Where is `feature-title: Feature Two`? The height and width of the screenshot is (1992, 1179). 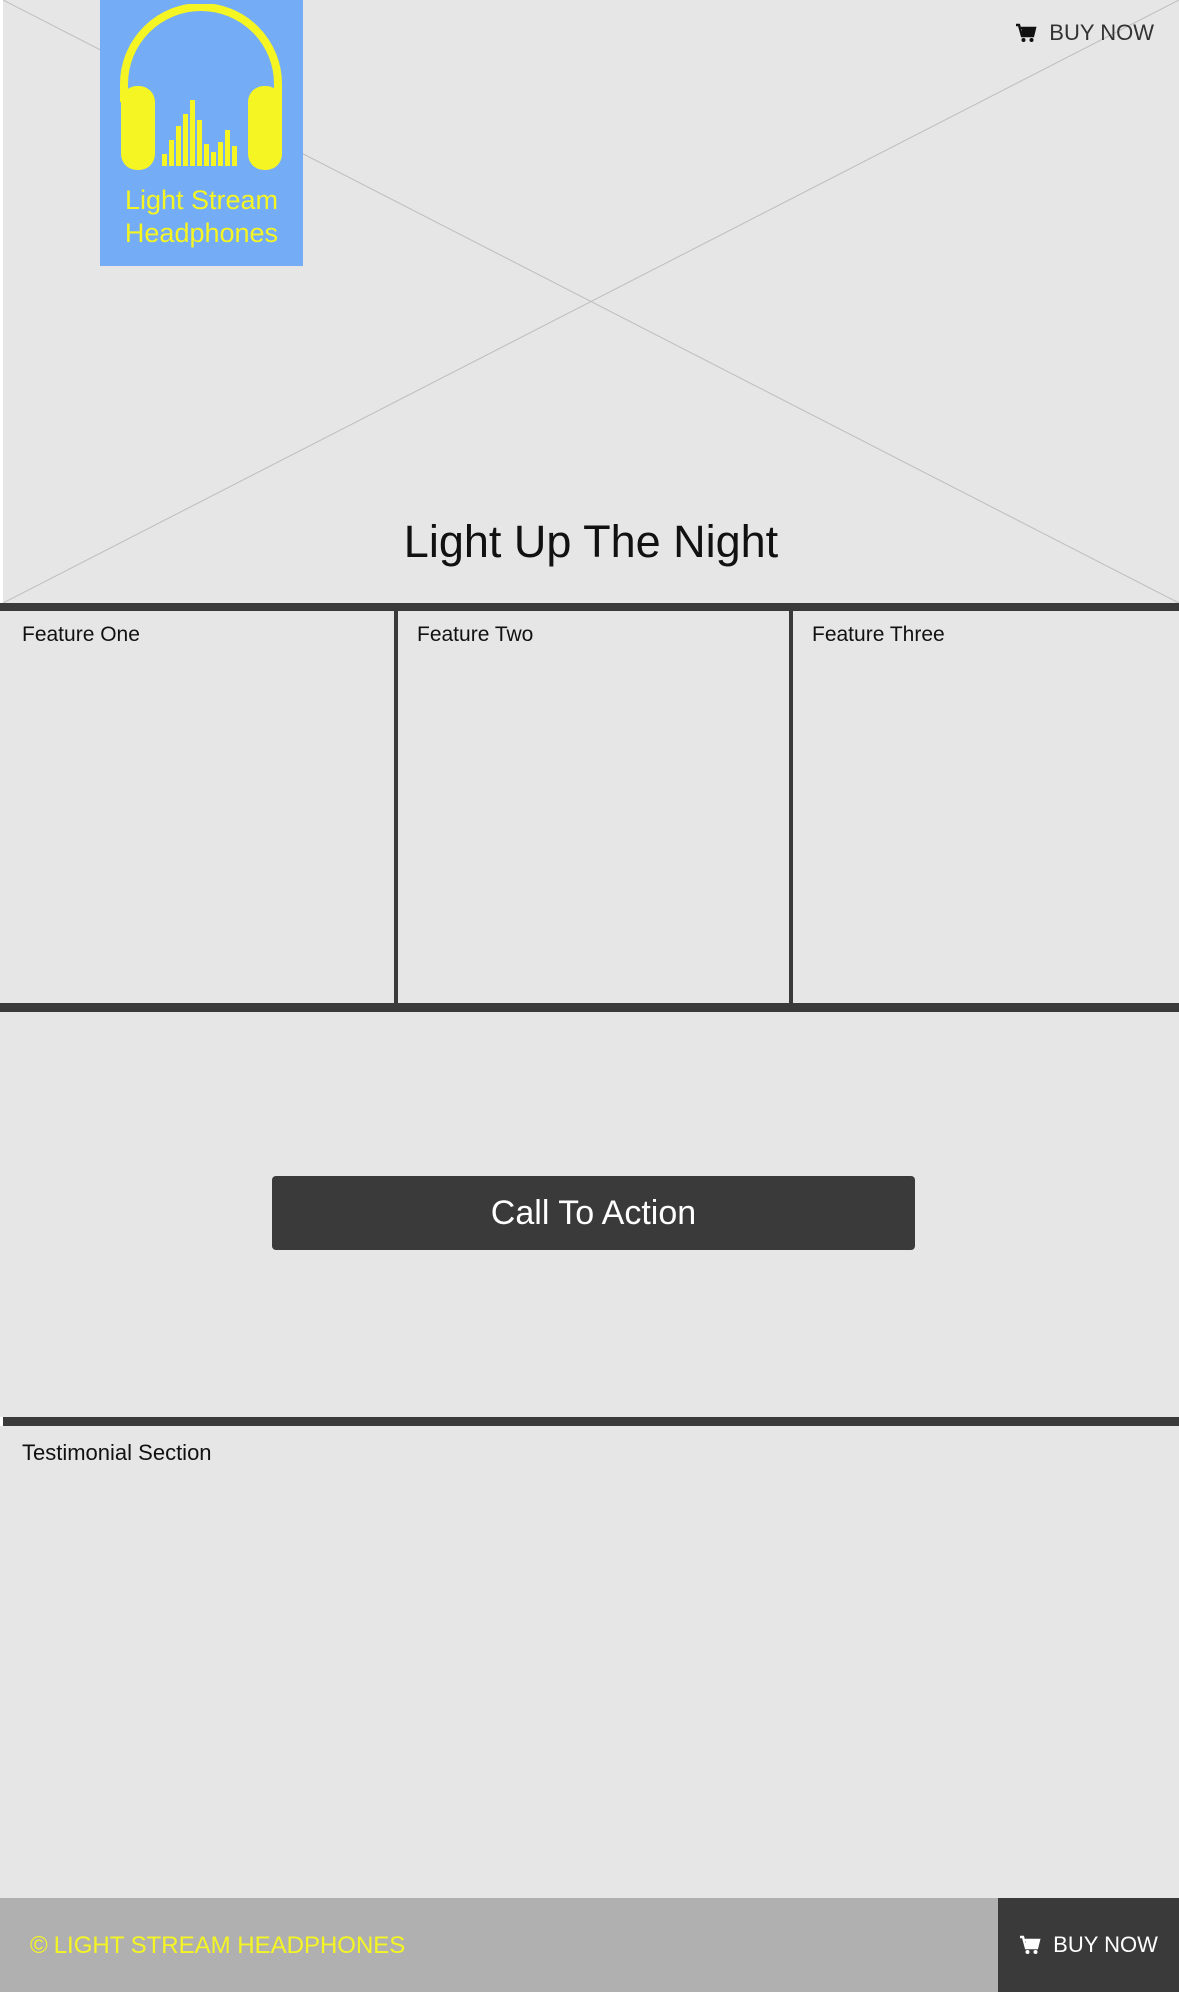 feature-title: Feature Two is located at coordinates (475, 634).